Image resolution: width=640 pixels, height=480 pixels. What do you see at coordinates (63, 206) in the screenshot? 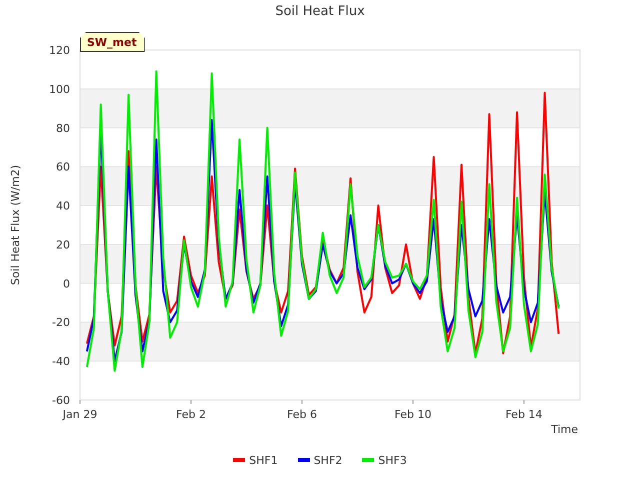
I see `y-tick-label: 40` at bounding box center [63, 206].